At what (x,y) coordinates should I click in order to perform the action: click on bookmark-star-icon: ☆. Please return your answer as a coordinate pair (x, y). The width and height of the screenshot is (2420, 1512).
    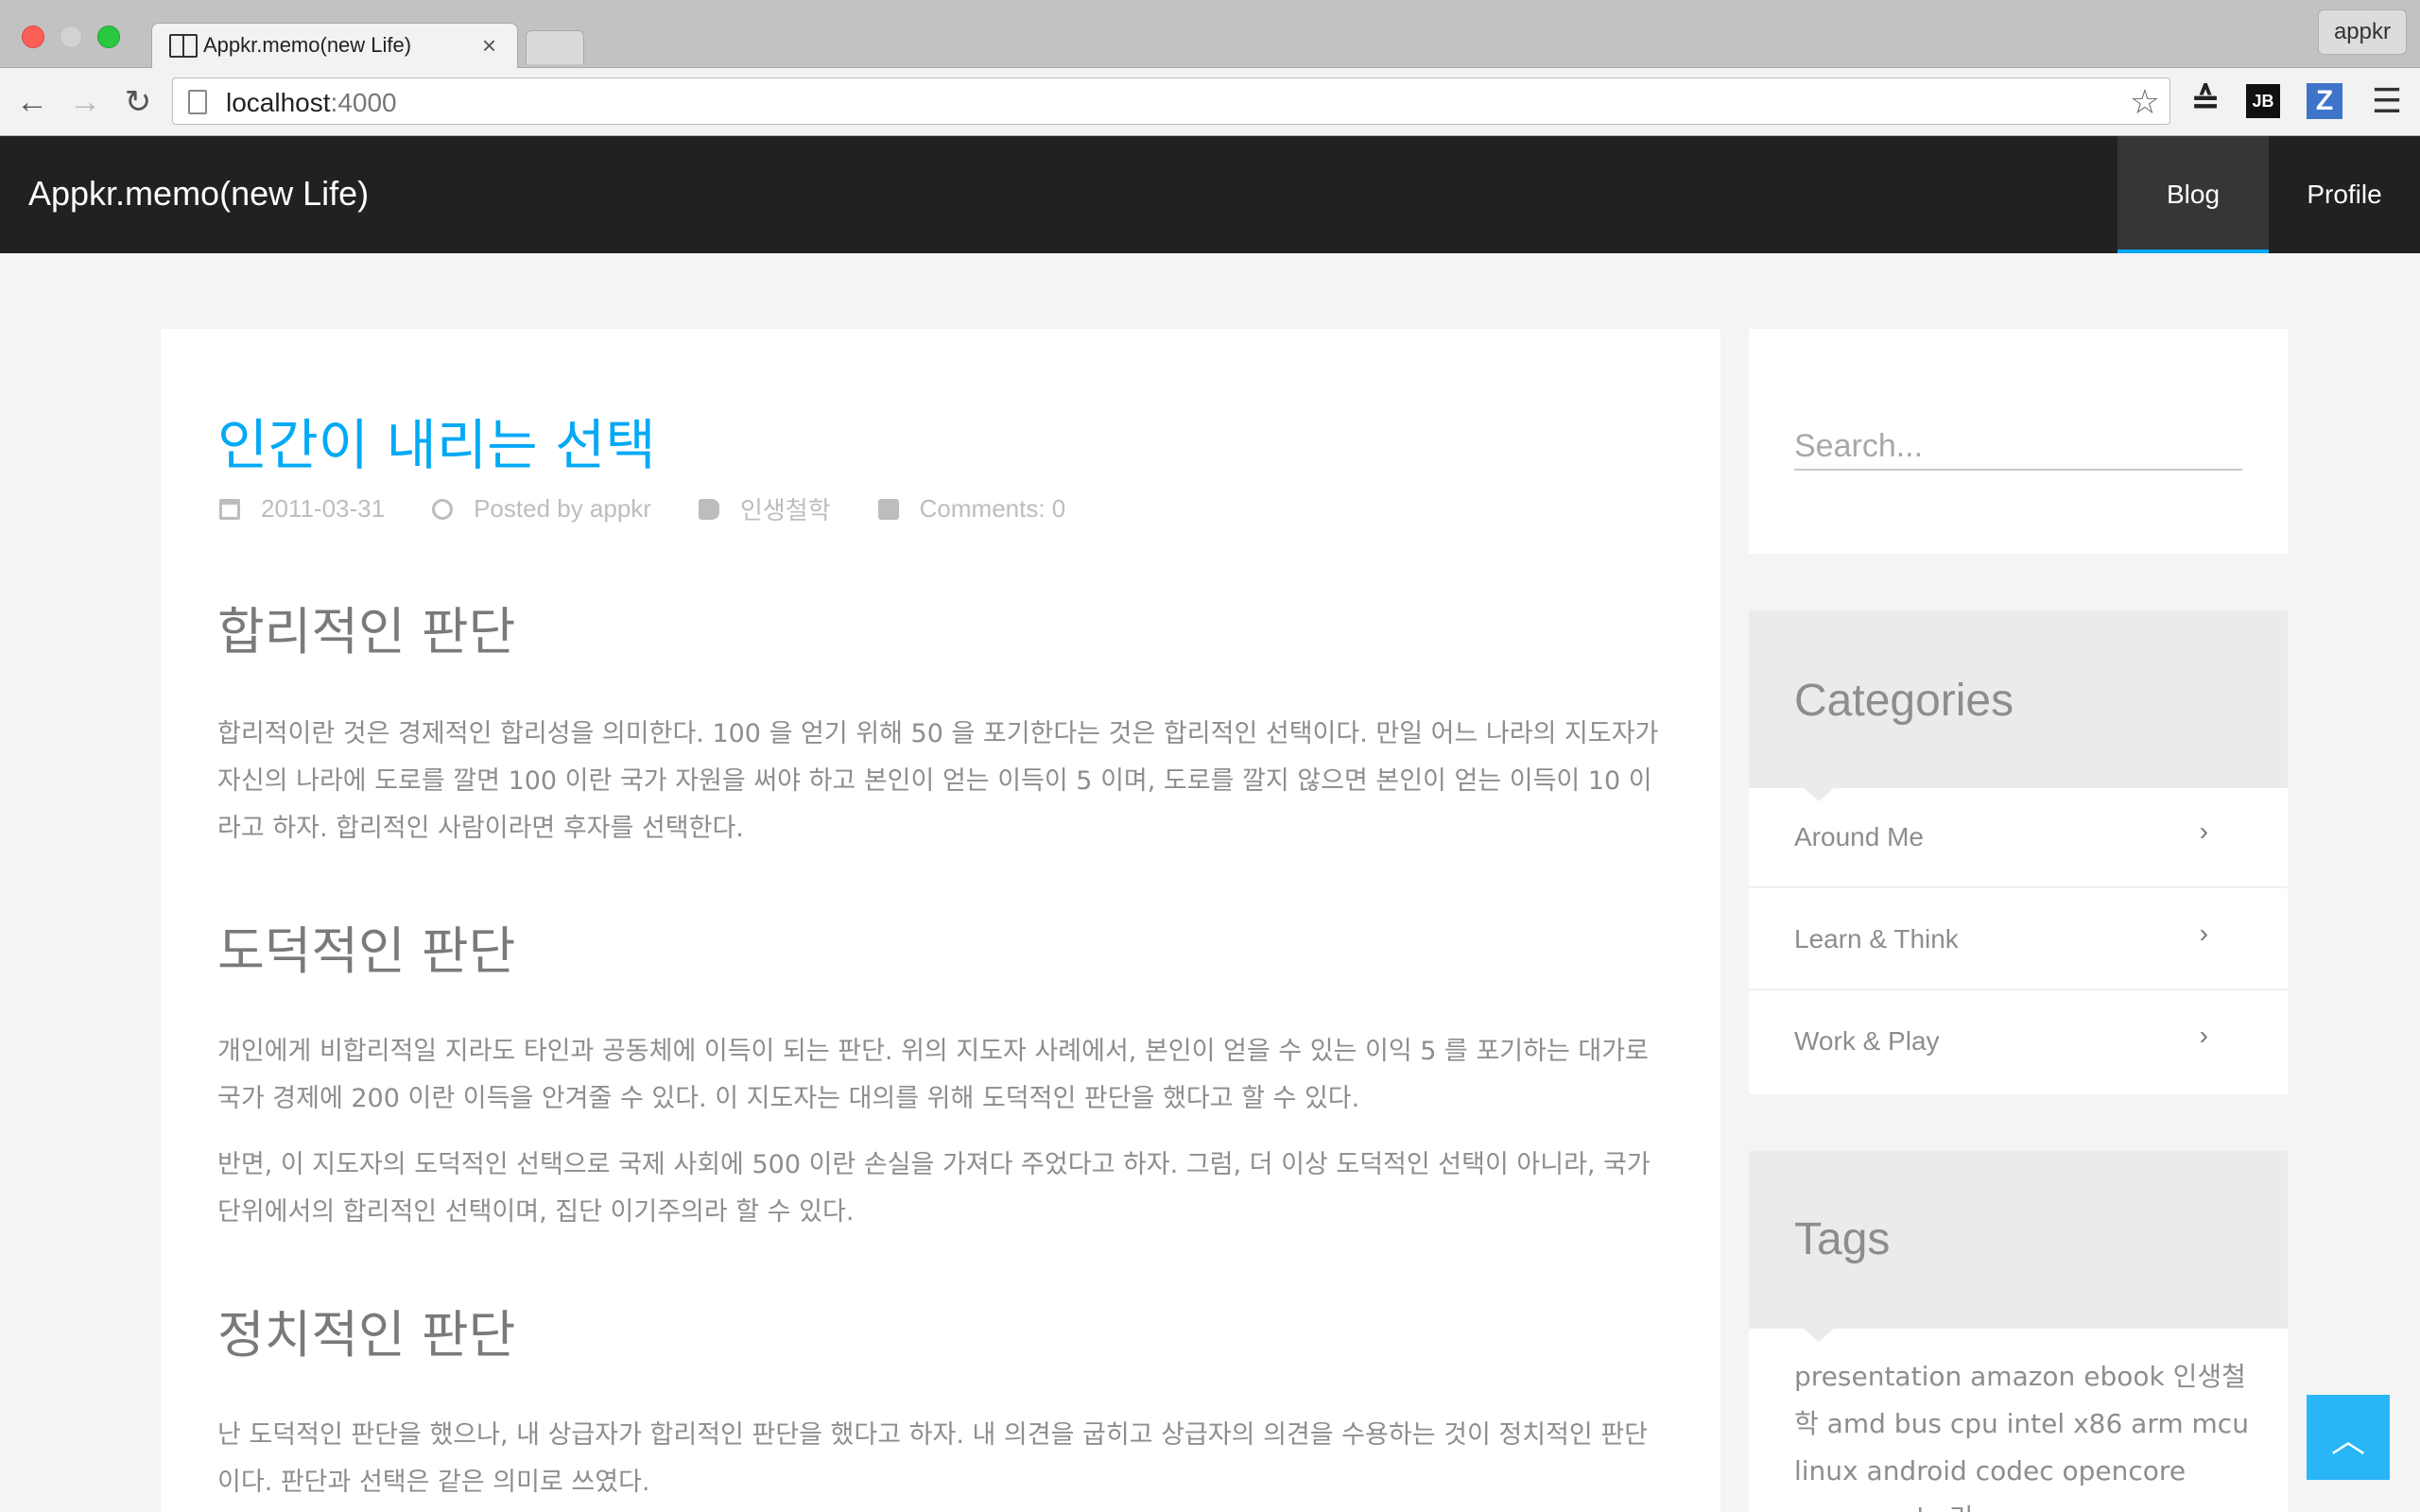
    Looking at the image, I should click on (2145, 102).